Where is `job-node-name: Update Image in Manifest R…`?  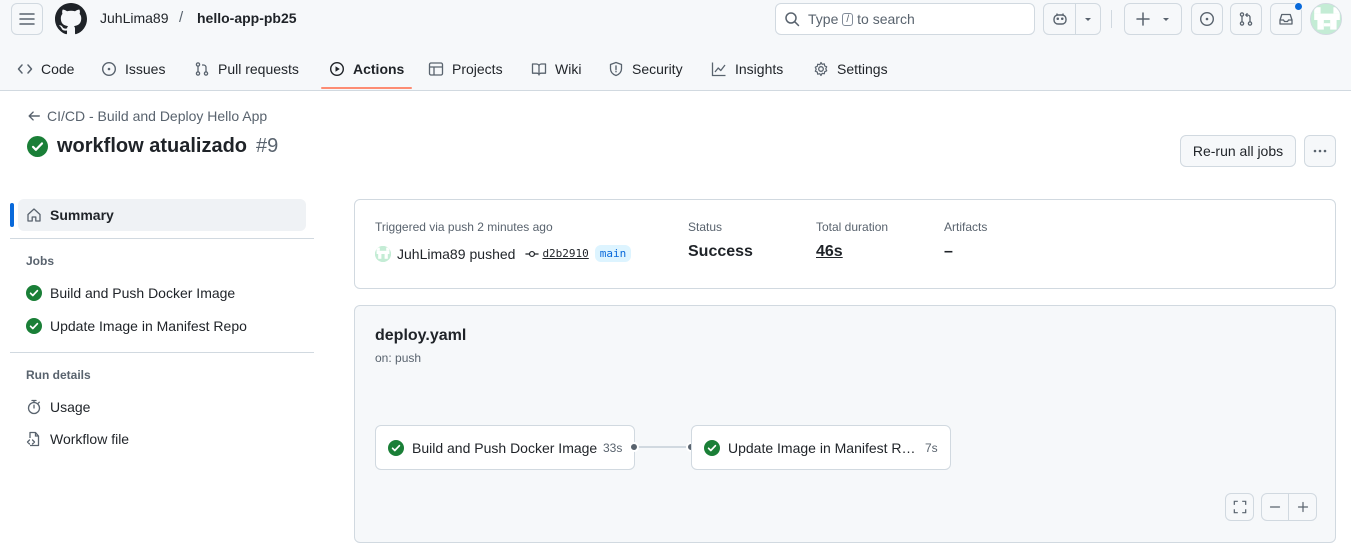
job-node-name: Update Image in Manifest R… is located at coordinates (822, 447).